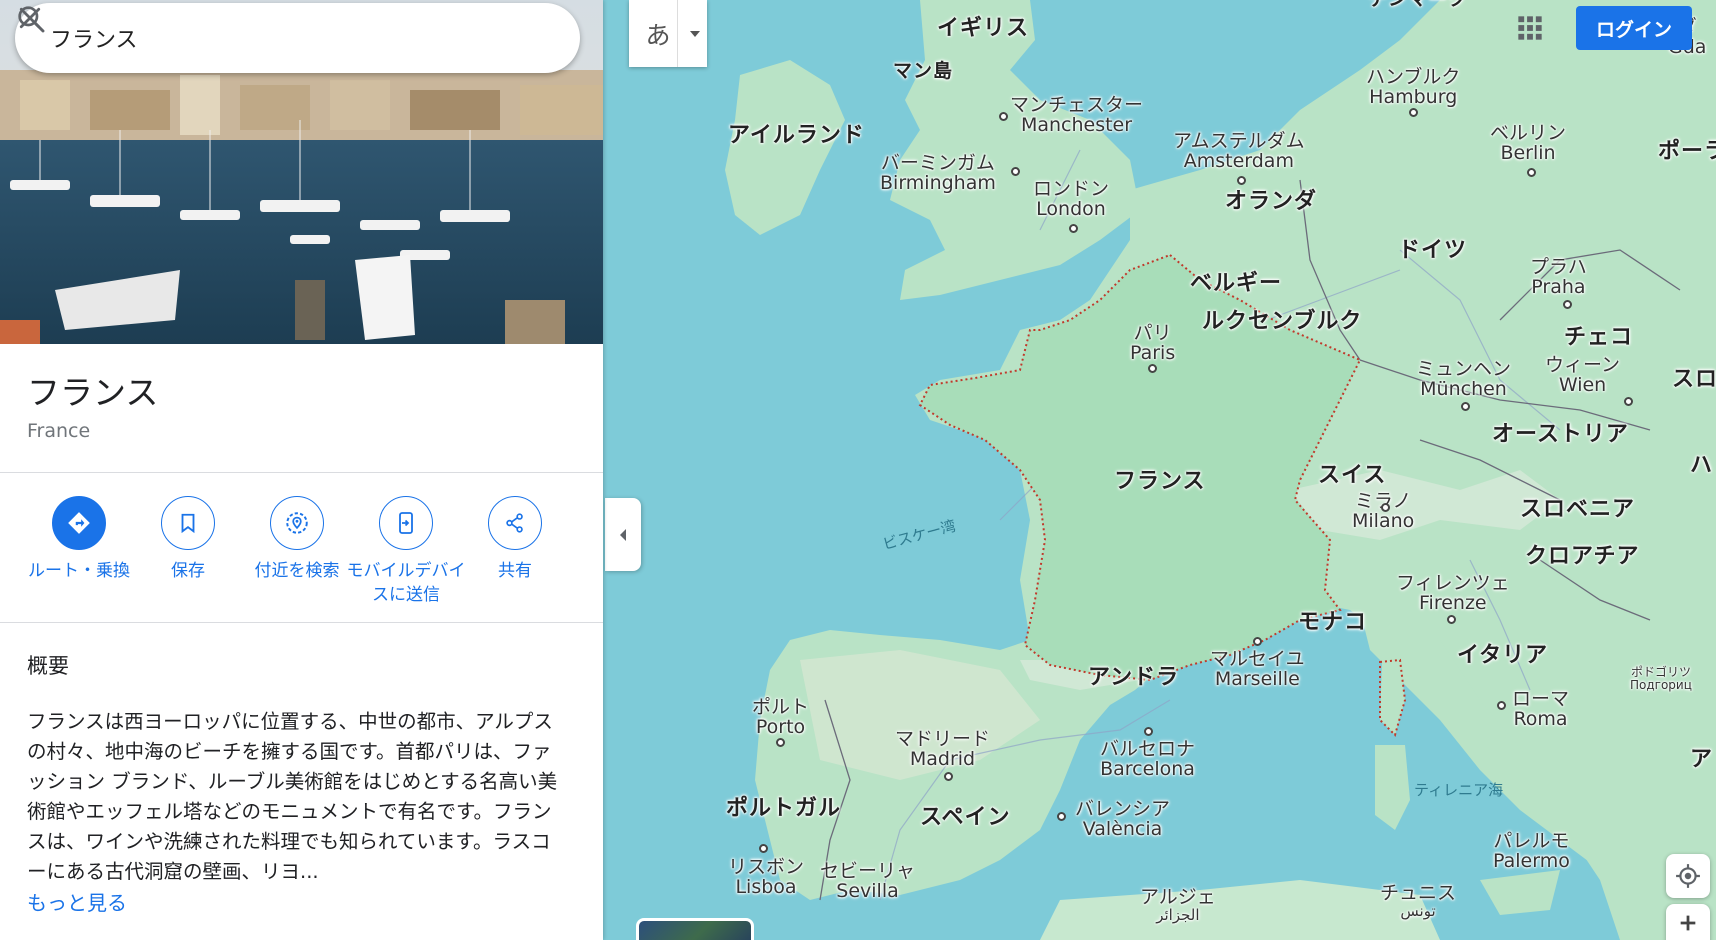  What do you see at coordinates (1530, 28) in the screenshot?
I see `apps-grid-icon` at bounding box center [1530, 28].